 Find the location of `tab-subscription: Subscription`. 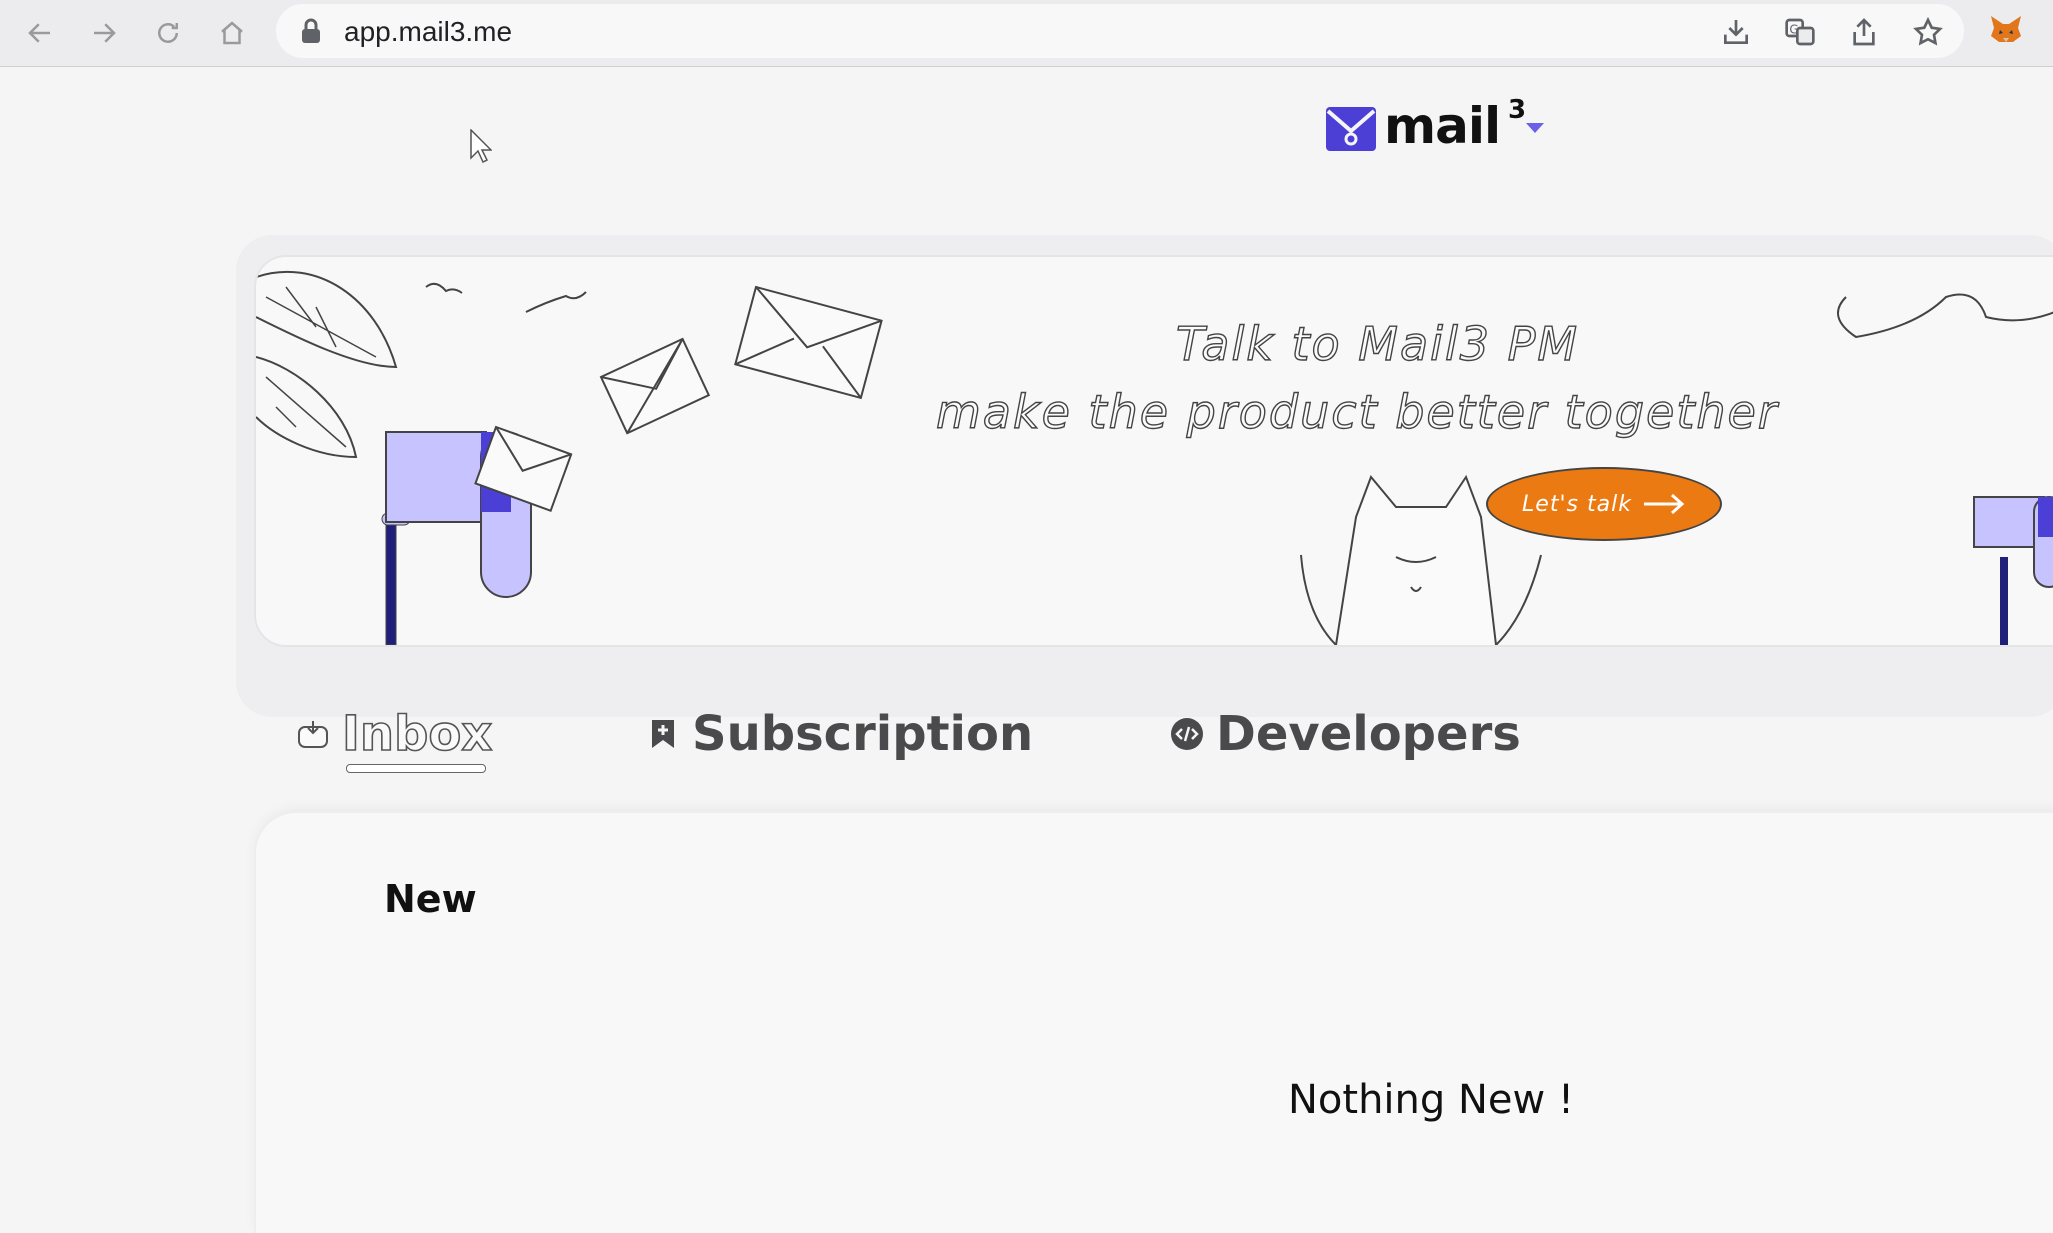

tab-subscription: Subscription is located at coordinates (839, 734).